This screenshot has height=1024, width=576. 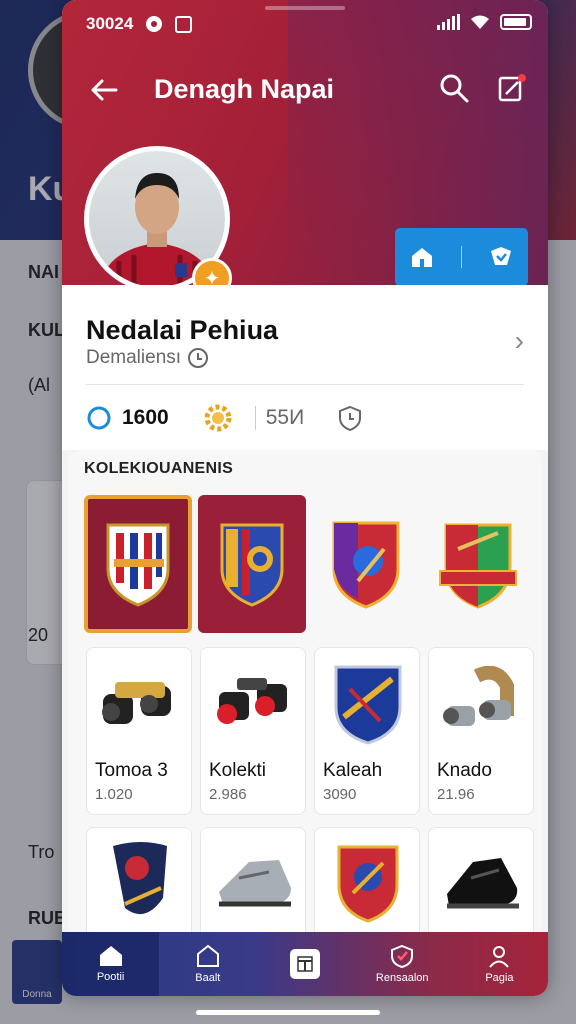 What do you see at coordinates (238, 770) in the screenshot?
I see `item-label: Kolekti` at bounding box center [238, 770].